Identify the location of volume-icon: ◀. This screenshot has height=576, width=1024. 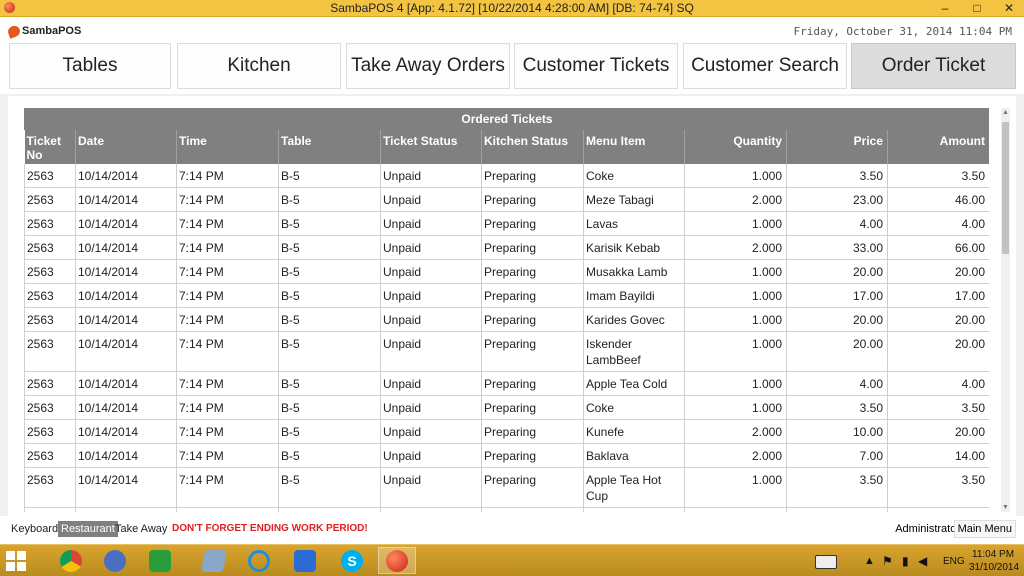
(922, 561).